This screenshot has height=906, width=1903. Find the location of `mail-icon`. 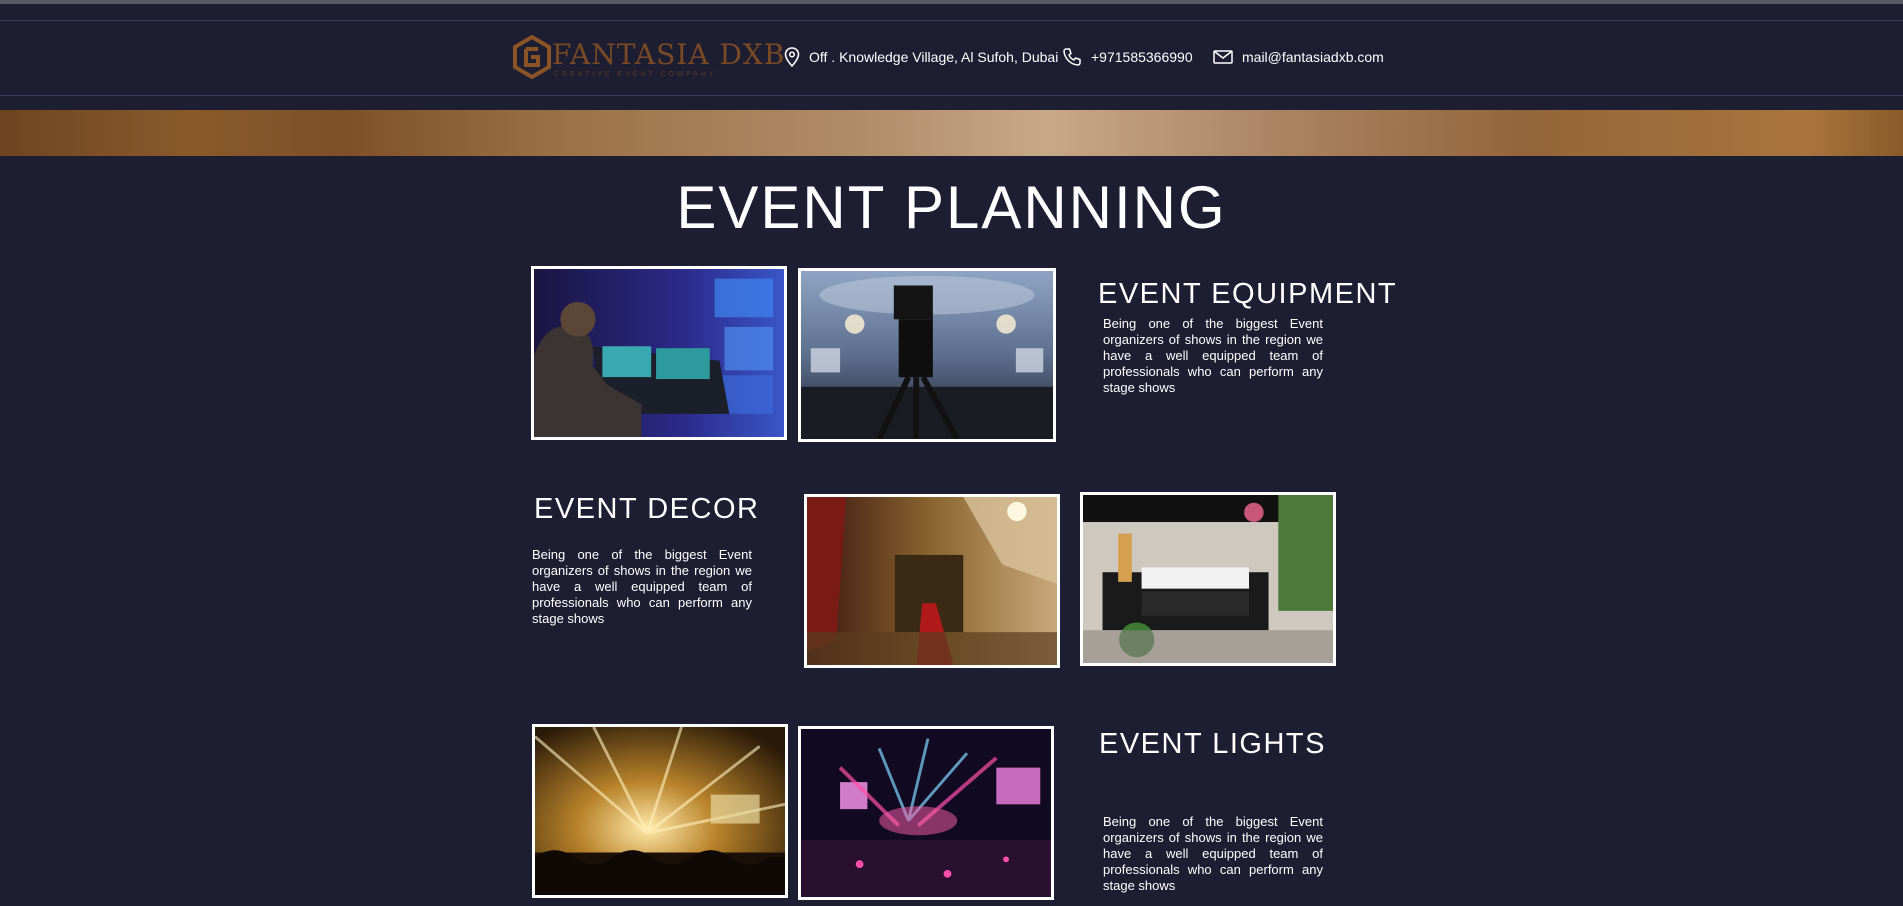

mail-icon is located at coordinates (1223, 57).